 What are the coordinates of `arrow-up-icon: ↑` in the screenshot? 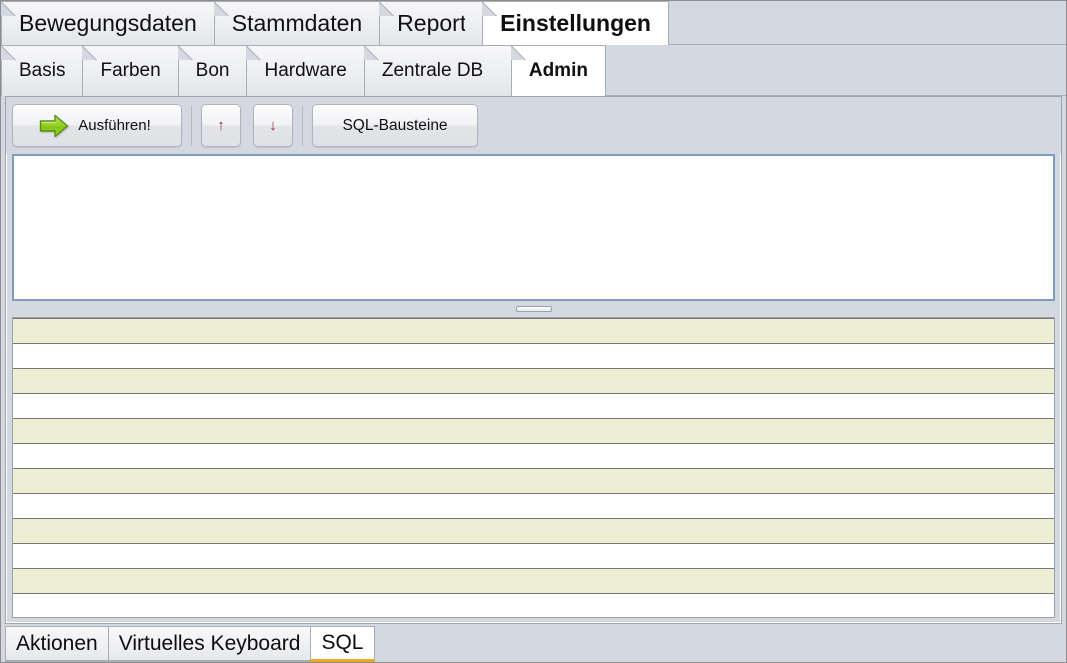 It's located at (221, 125).